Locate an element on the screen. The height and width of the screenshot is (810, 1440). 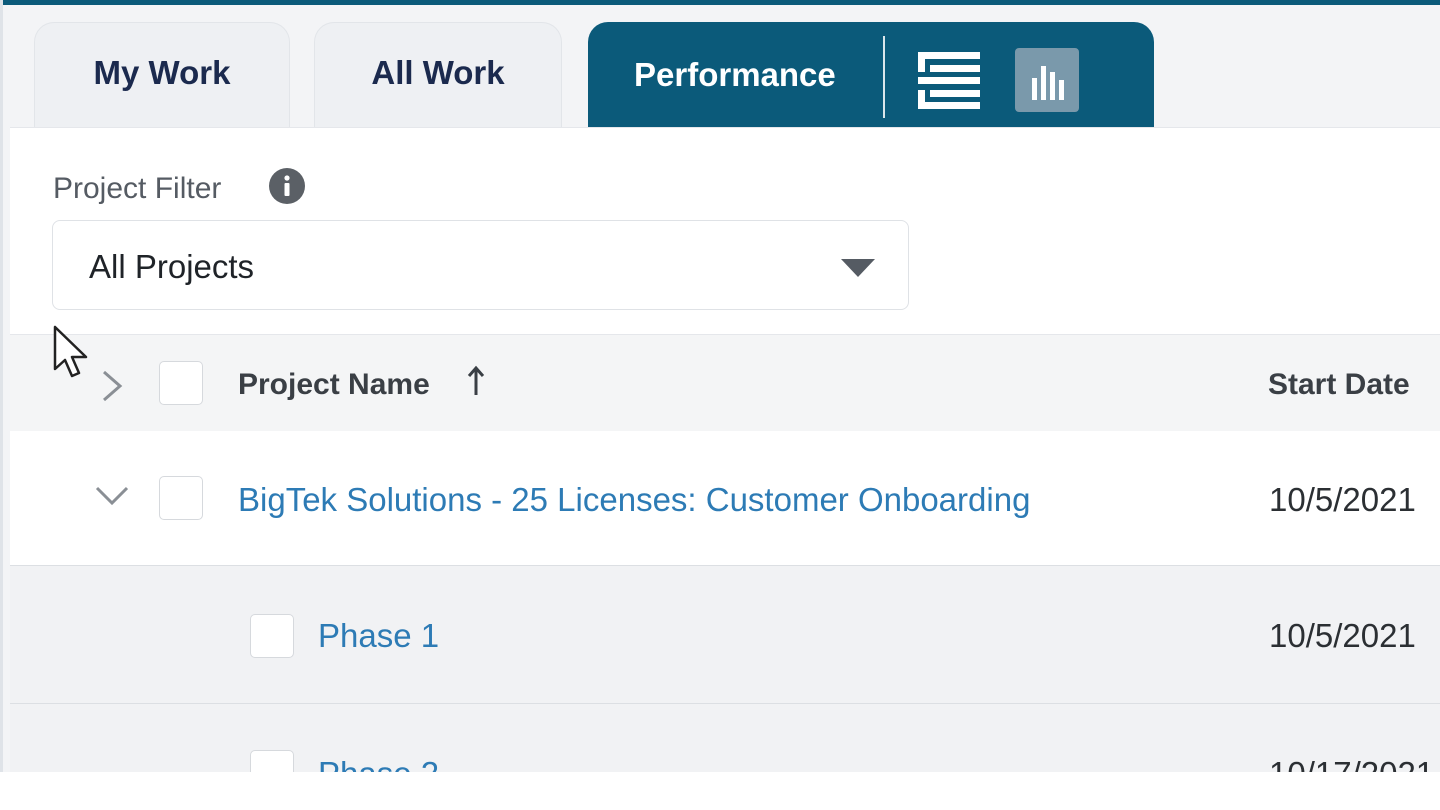
tab-all-work-label: All Work is located at coordinates (438, 72).